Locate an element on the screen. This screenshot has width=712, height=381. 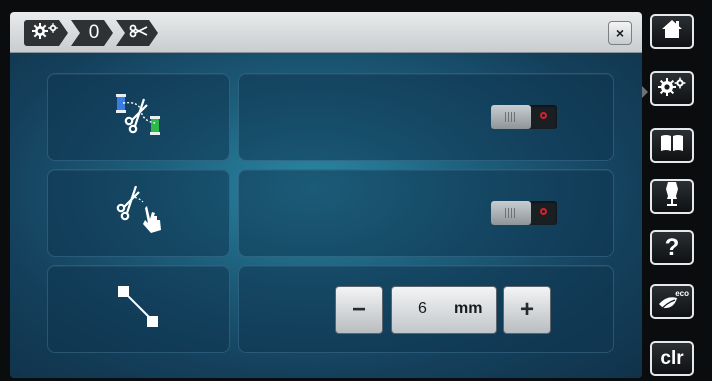
sidebar-pointer-icon is located at coordinates (645, 92).